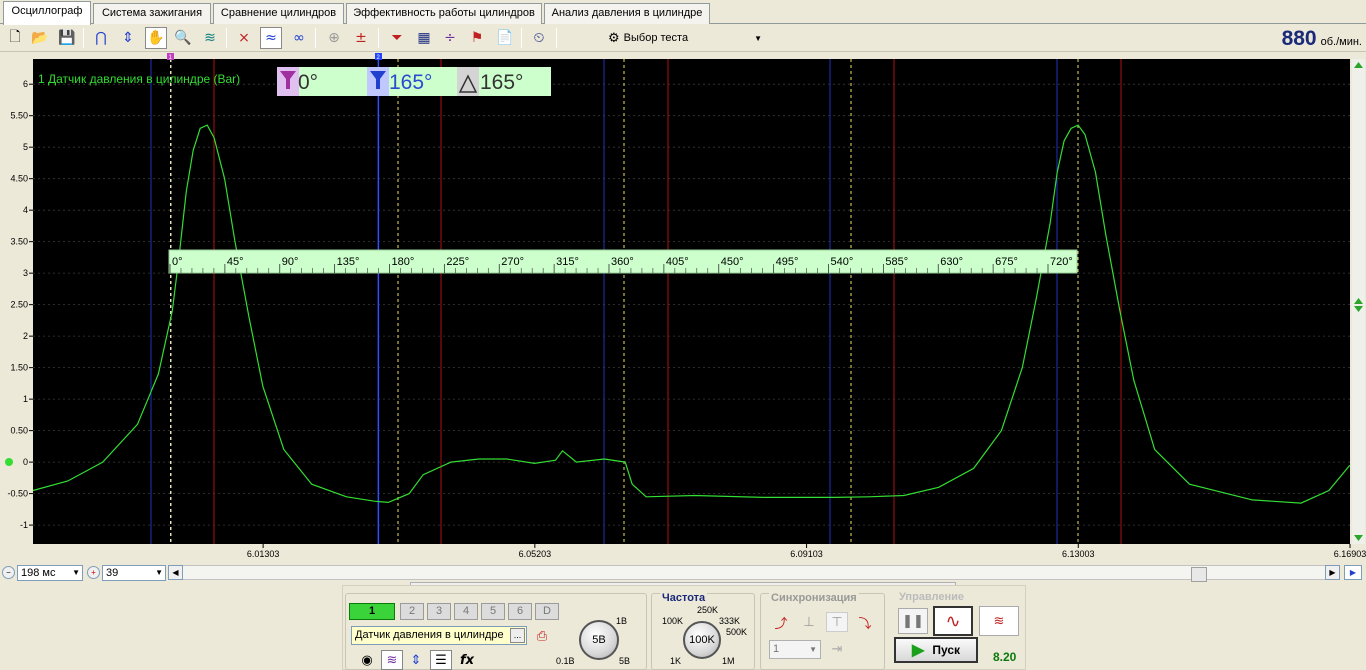 The width and height of the screenshot is (1366, 670). Describe the element at coordinates (439, 611) in the screenshot. I see `channel-3-button: 3` at that location.